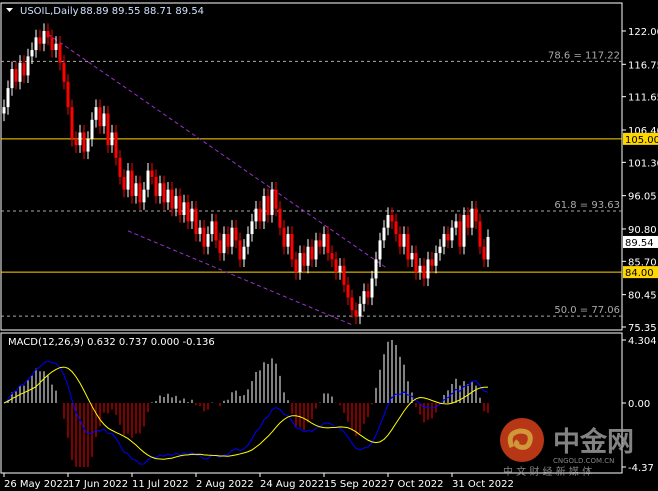 The image size is (658, 491). Describe the element at coordinates (225, 484) in the screenshot. I see `time-tick-label: 2 Aug 2022` at that location.